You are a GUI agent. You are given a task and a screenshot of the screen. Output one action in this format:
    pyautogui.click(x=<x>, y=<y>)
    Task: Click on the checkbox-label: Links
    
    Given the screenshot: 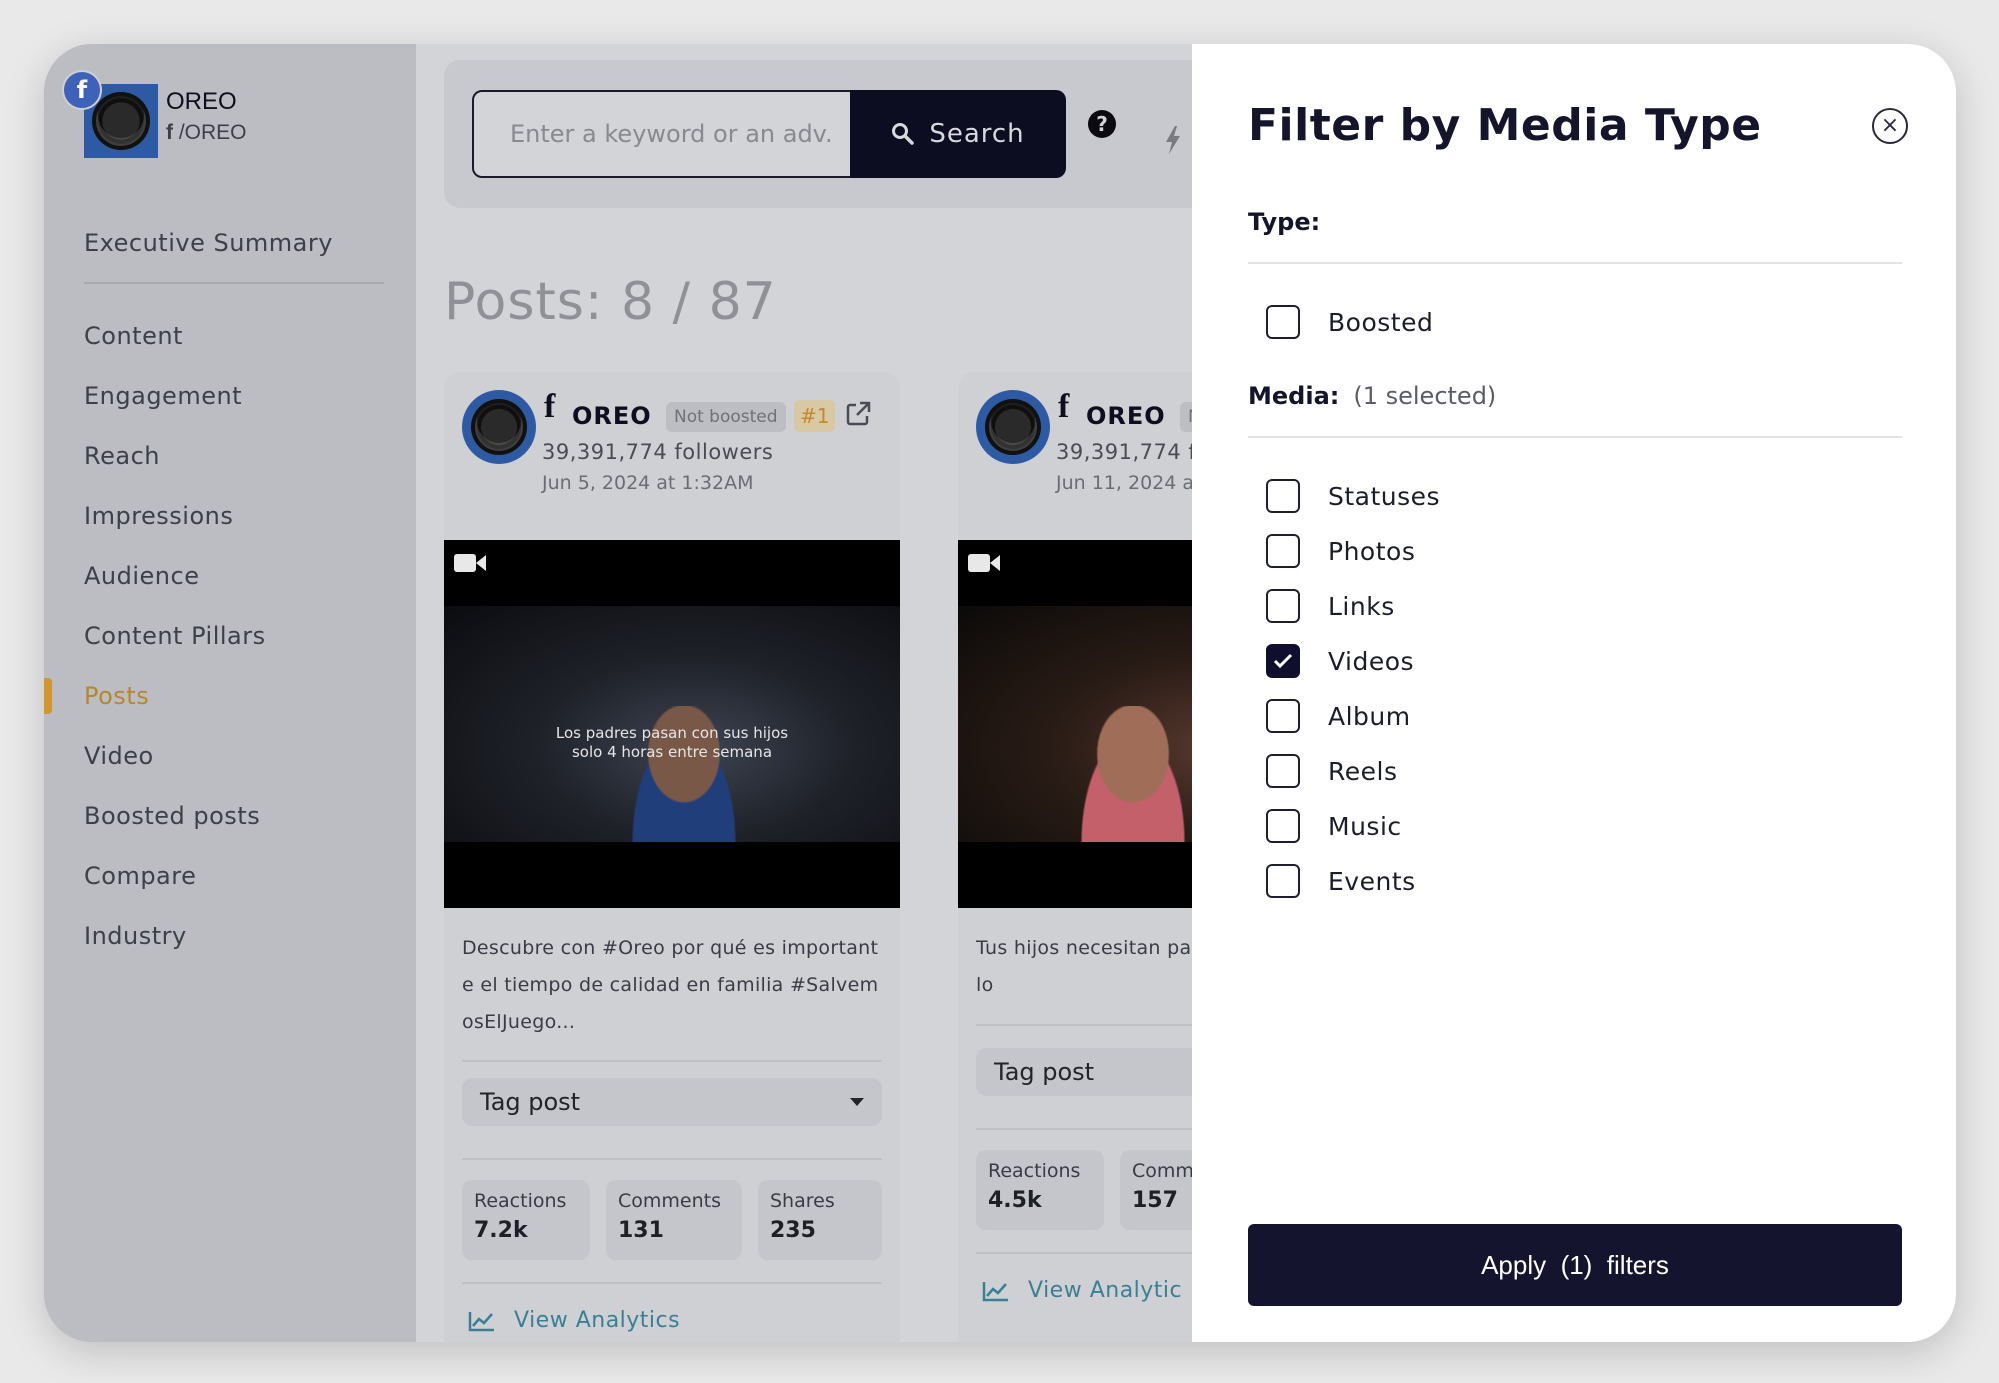 What is the action you would take?
    pyautogui.click(x=1361, y=606)
    